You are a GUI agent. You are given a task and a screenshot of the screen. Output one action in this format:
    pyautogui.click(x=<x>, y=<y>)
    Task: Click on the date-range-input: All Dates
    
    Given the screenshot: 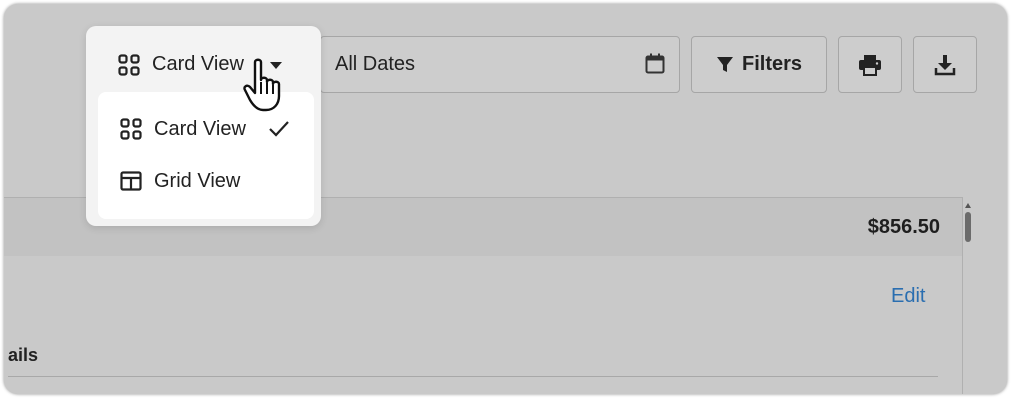 What is the action you would take?
    pyautogui.click(x=500, y=64)
    